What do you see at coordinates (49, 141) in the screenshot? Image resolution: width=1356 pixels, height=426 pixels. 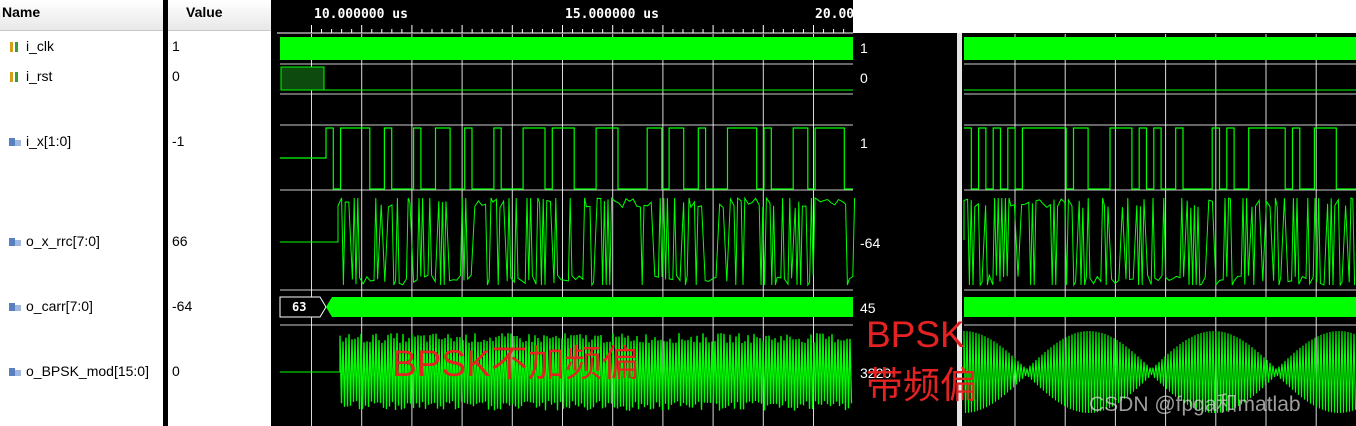 I see `signal-name: i_x[1:0]` at bounding box center [49, 141].